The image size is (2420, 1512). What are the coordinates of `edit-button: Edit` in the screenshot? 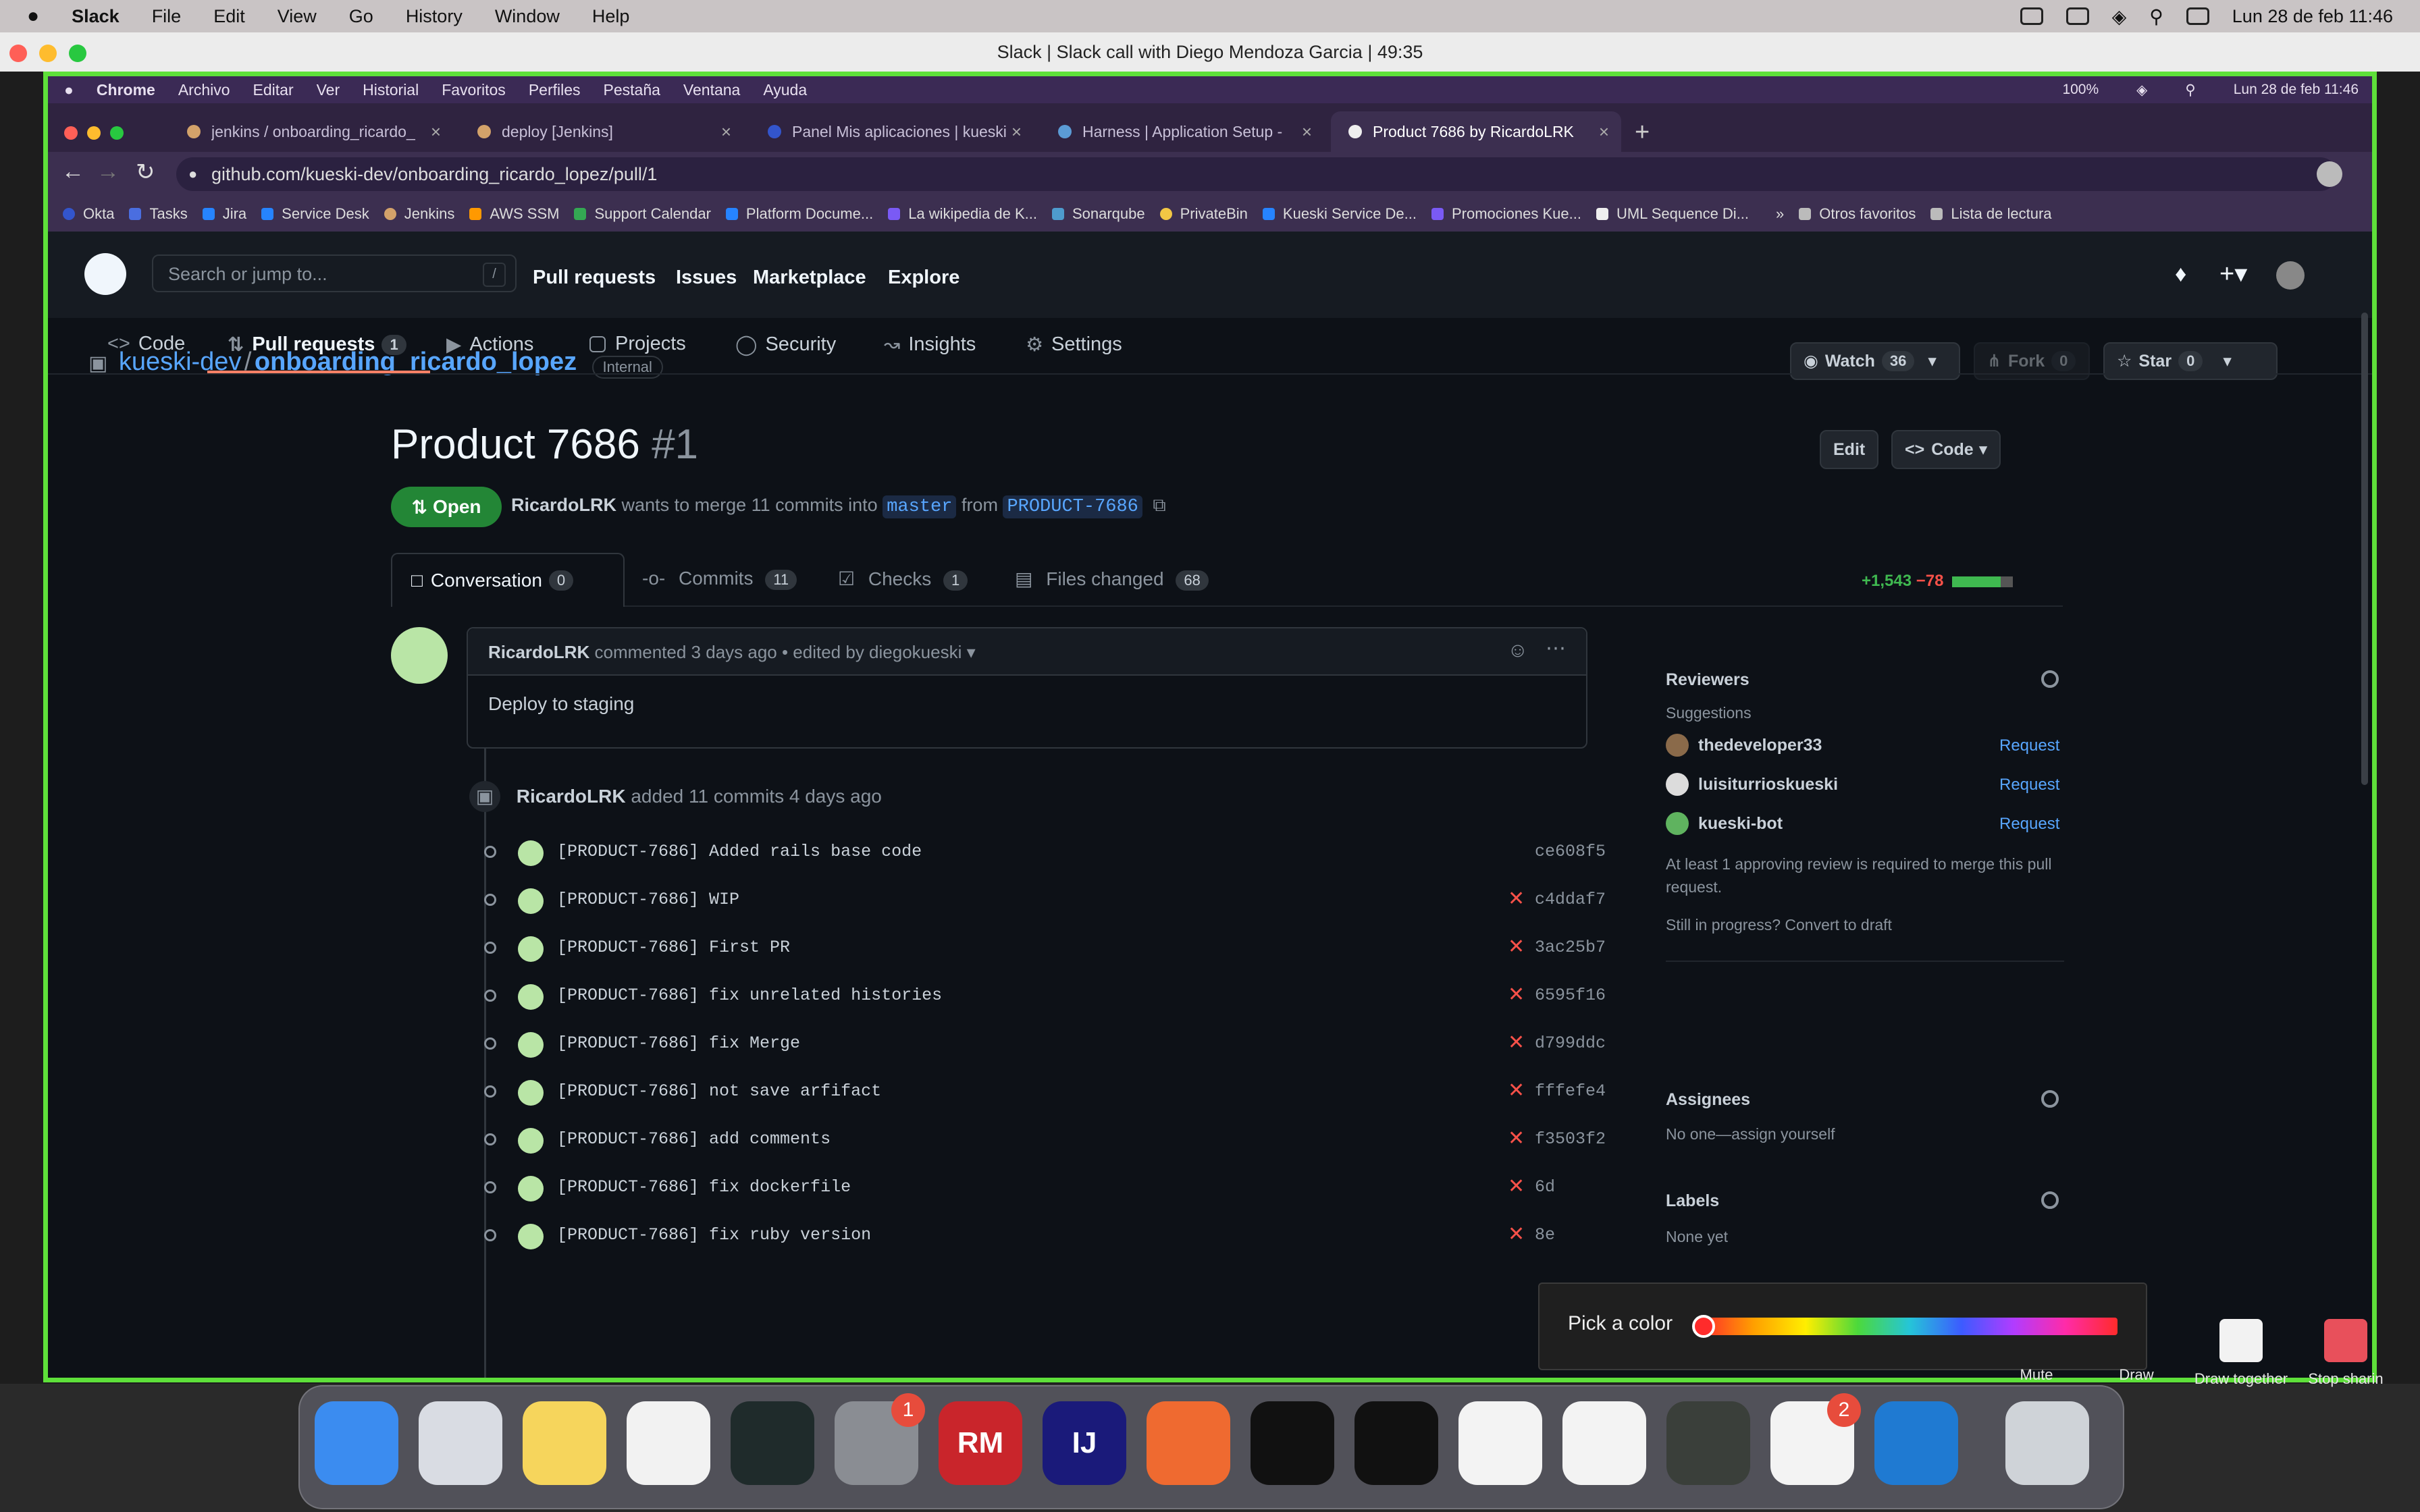 It's located at (1849, 449).